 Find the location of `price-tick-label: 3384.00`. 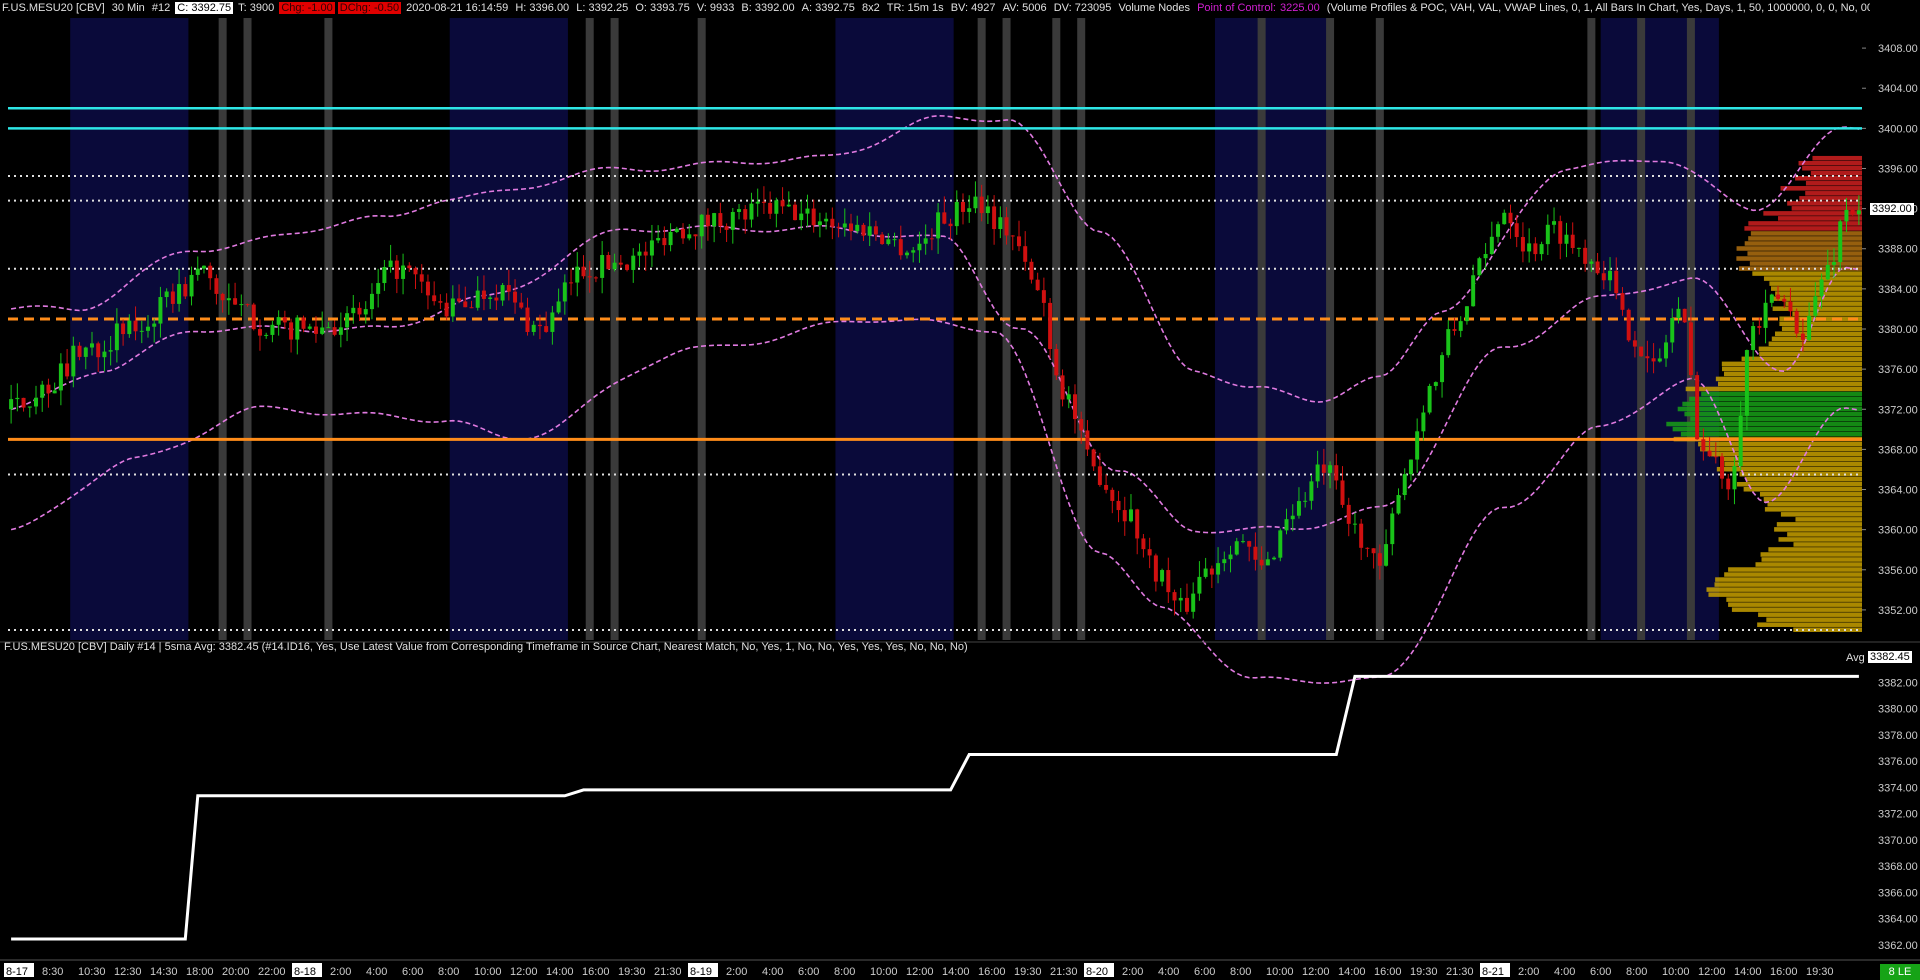

price-tick-label: 3384.00 is located at coordinates (1898, 290).